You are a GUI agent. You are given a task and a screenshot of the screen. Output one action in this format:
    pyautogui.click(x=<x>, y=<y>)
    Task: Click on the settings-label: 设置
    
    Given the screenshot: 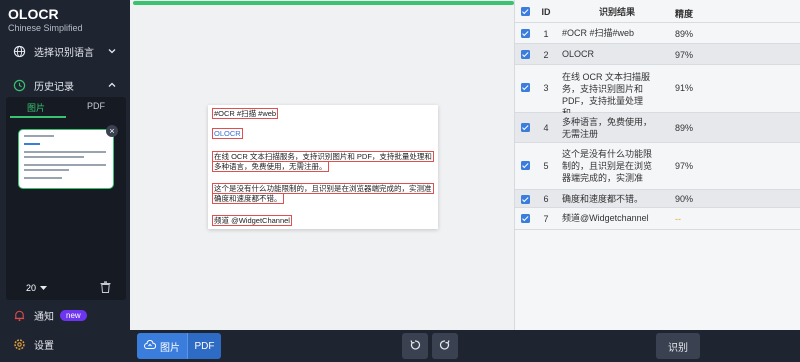 What is the action you would take?
    pyautogui.click(x=44, y=346)
    